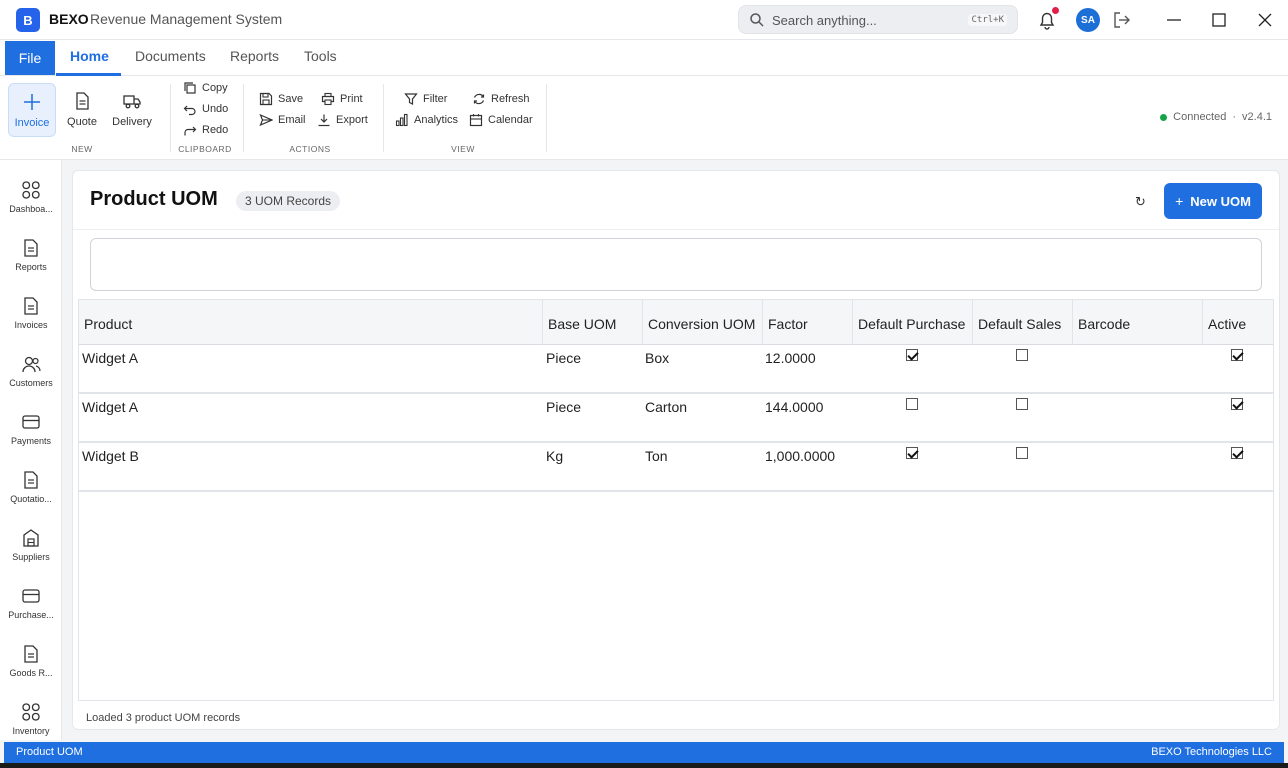 The width and height of the screenshot is (1288, 768). Describe the element at coordinates (205, 109) in the screenshot. I see `undo-button: Undo` at that location.